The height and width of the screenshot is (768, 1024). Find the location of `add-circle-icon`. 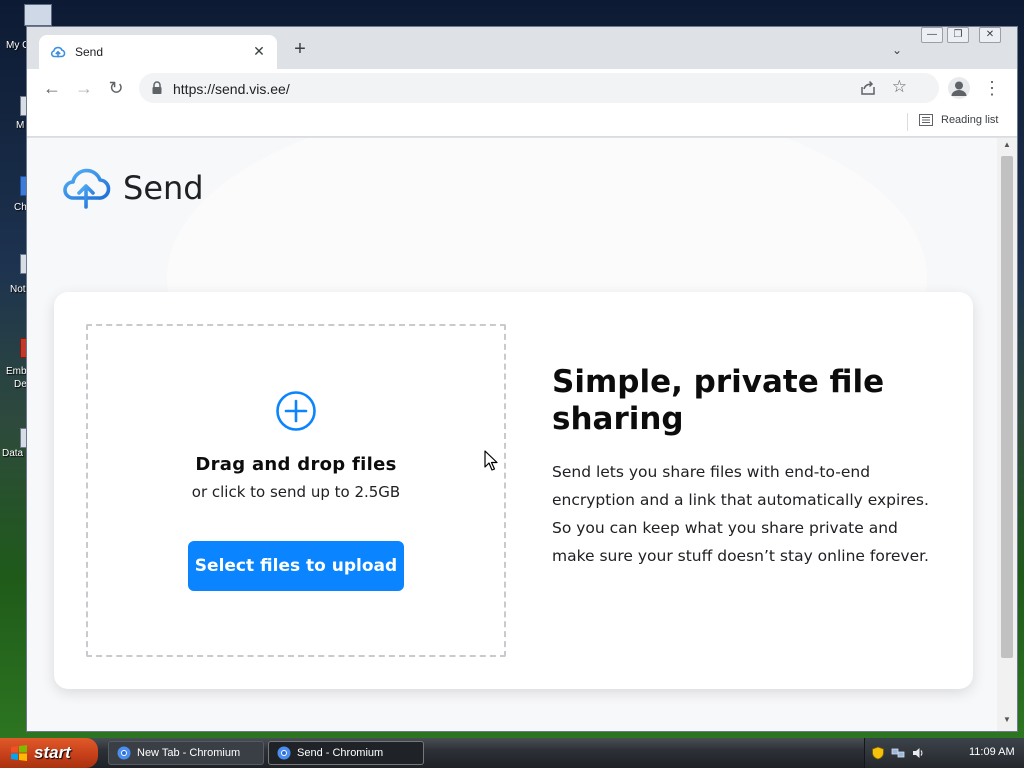

add-circle-icon is located at coordinates (296, 411).